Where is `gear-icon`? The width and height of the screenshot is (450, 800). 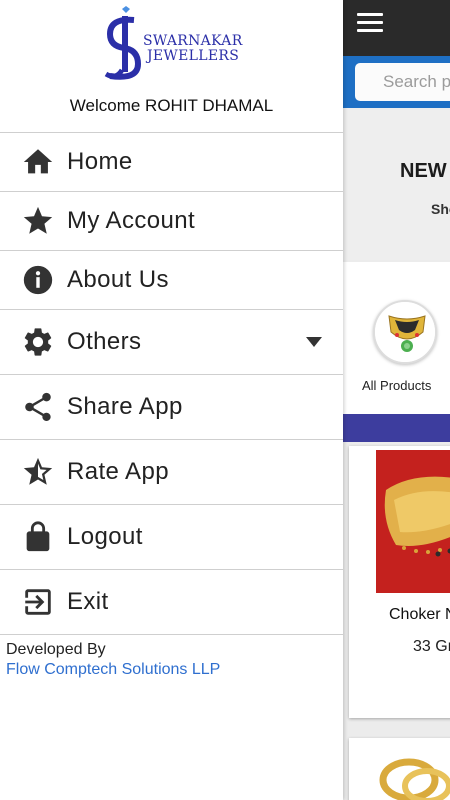
gear-icon is located at coordinates (38, 342).